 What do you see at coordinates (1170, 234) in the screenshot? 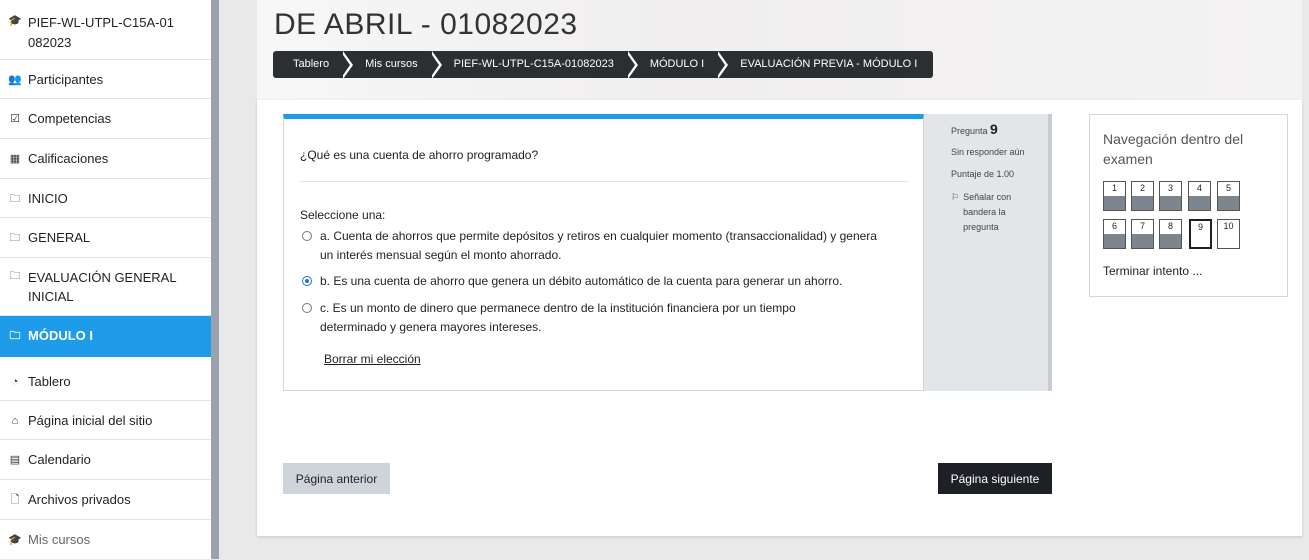
I see `quiz-nav-question-8: 8` at bounding box center [1170, 234].